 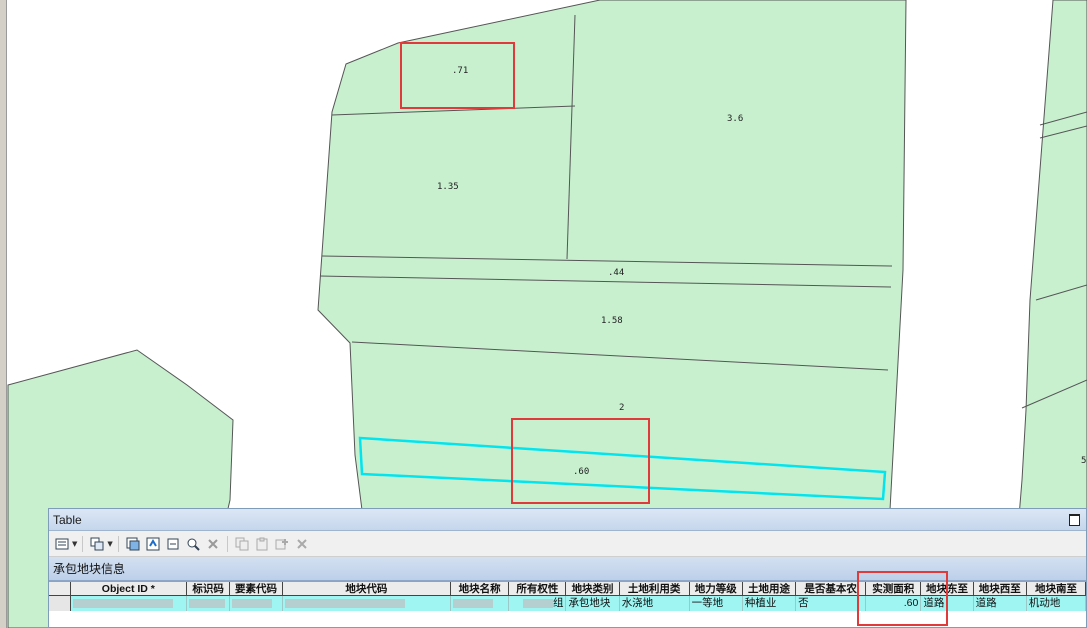 I want to click on related-tables-icon, so click(x=97, y=544).